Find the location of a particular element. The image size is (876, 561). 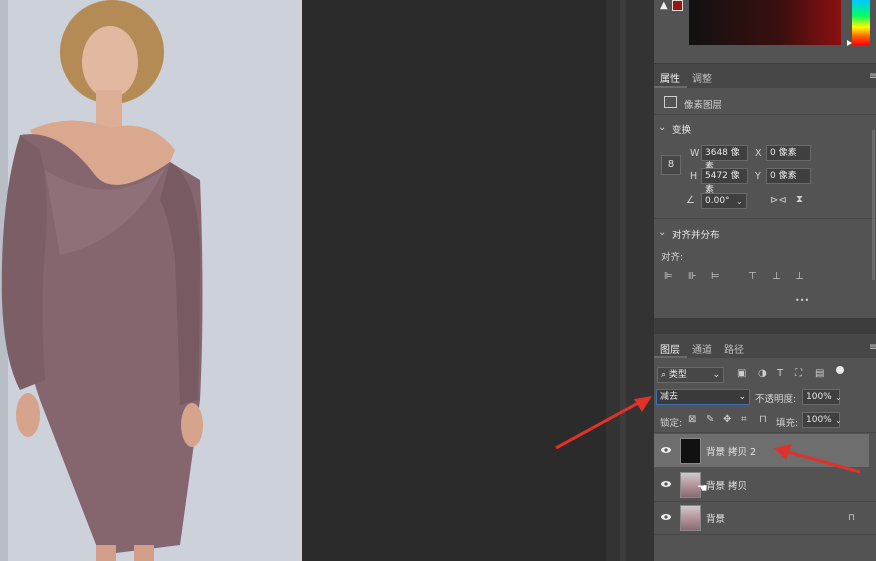

arrow-to-blend-mode is located at coordinates (598, 425).